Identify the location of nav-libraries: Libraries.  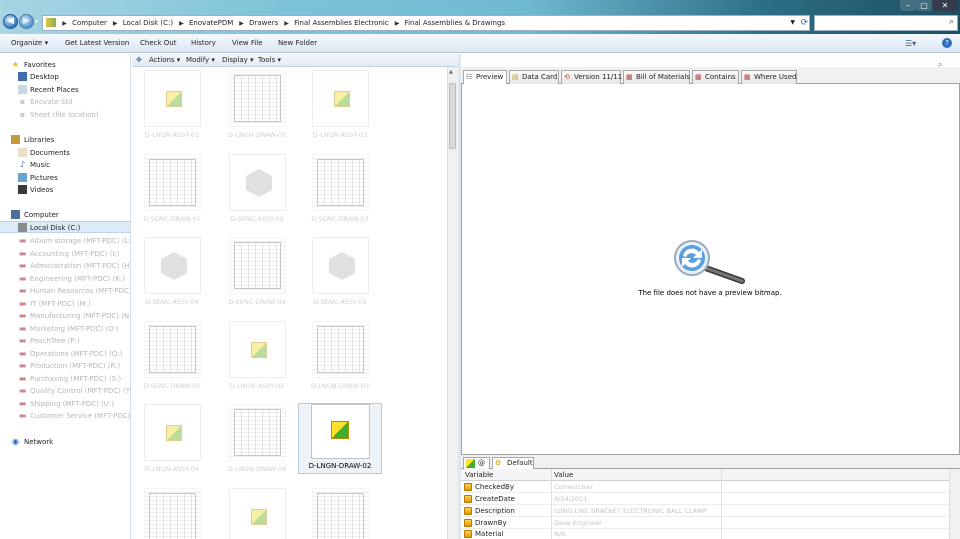
(65, 140).